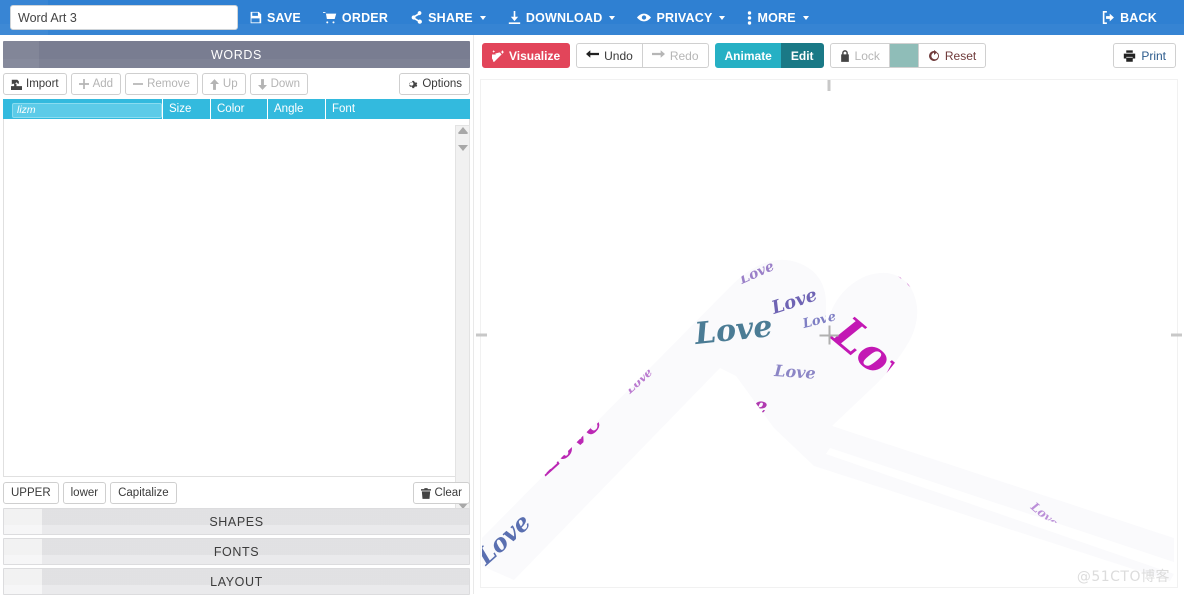 This screenshot has height=595, width=1184. I want to click on redo-button: Redo, so click(675, 55).